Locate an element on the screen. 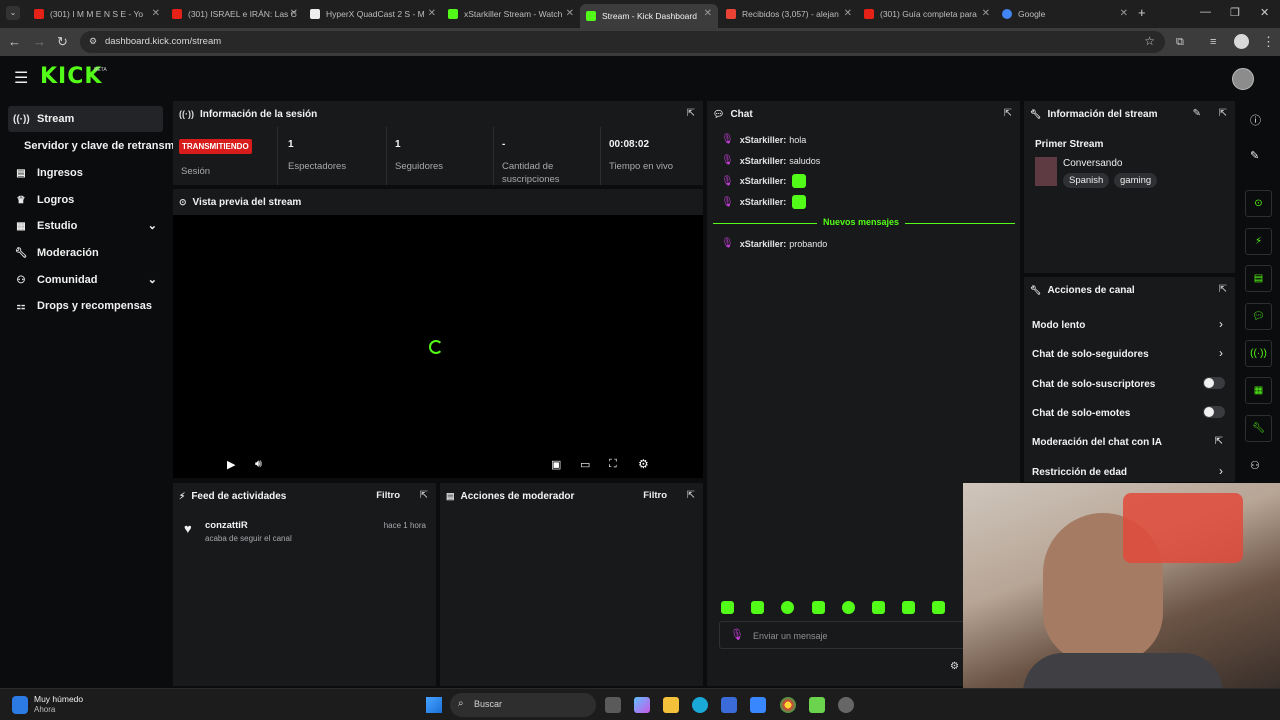 This screenshot has width=1280, height=720. forward-icon: → is located at coordinates (39, 41).